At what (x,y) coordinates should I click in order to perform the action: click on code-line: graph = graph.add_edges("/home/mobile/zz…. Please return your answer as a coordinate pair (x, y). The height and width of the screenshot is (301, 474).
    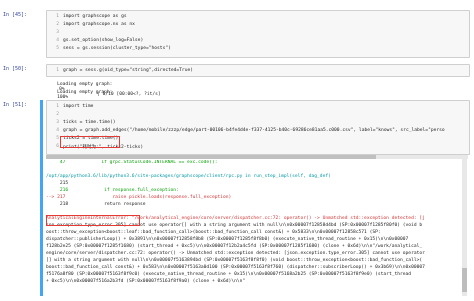
    Looking at the image, I should click on (254, 130).